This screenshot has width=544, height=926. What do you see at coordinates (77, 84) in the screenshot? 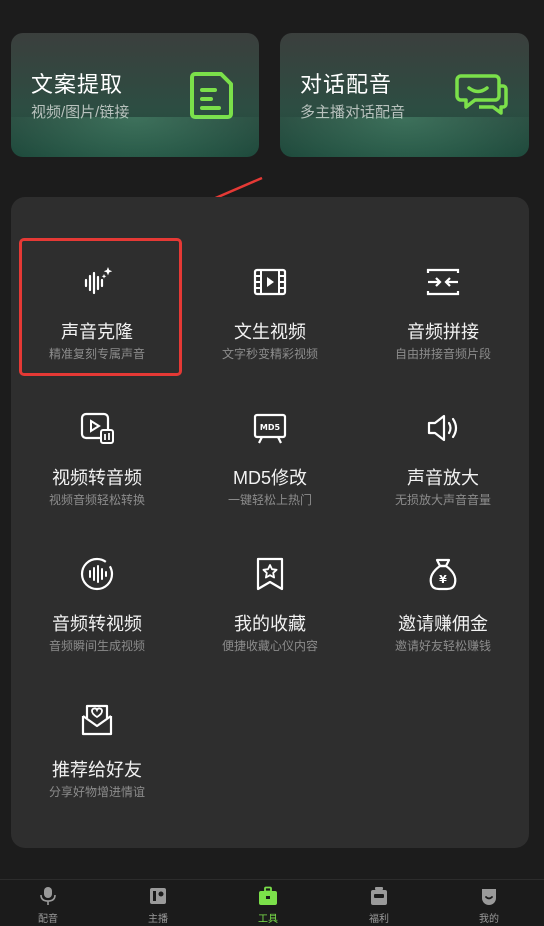
I see `text-extract-title: 文案提取` at bounding box center [77, 84].